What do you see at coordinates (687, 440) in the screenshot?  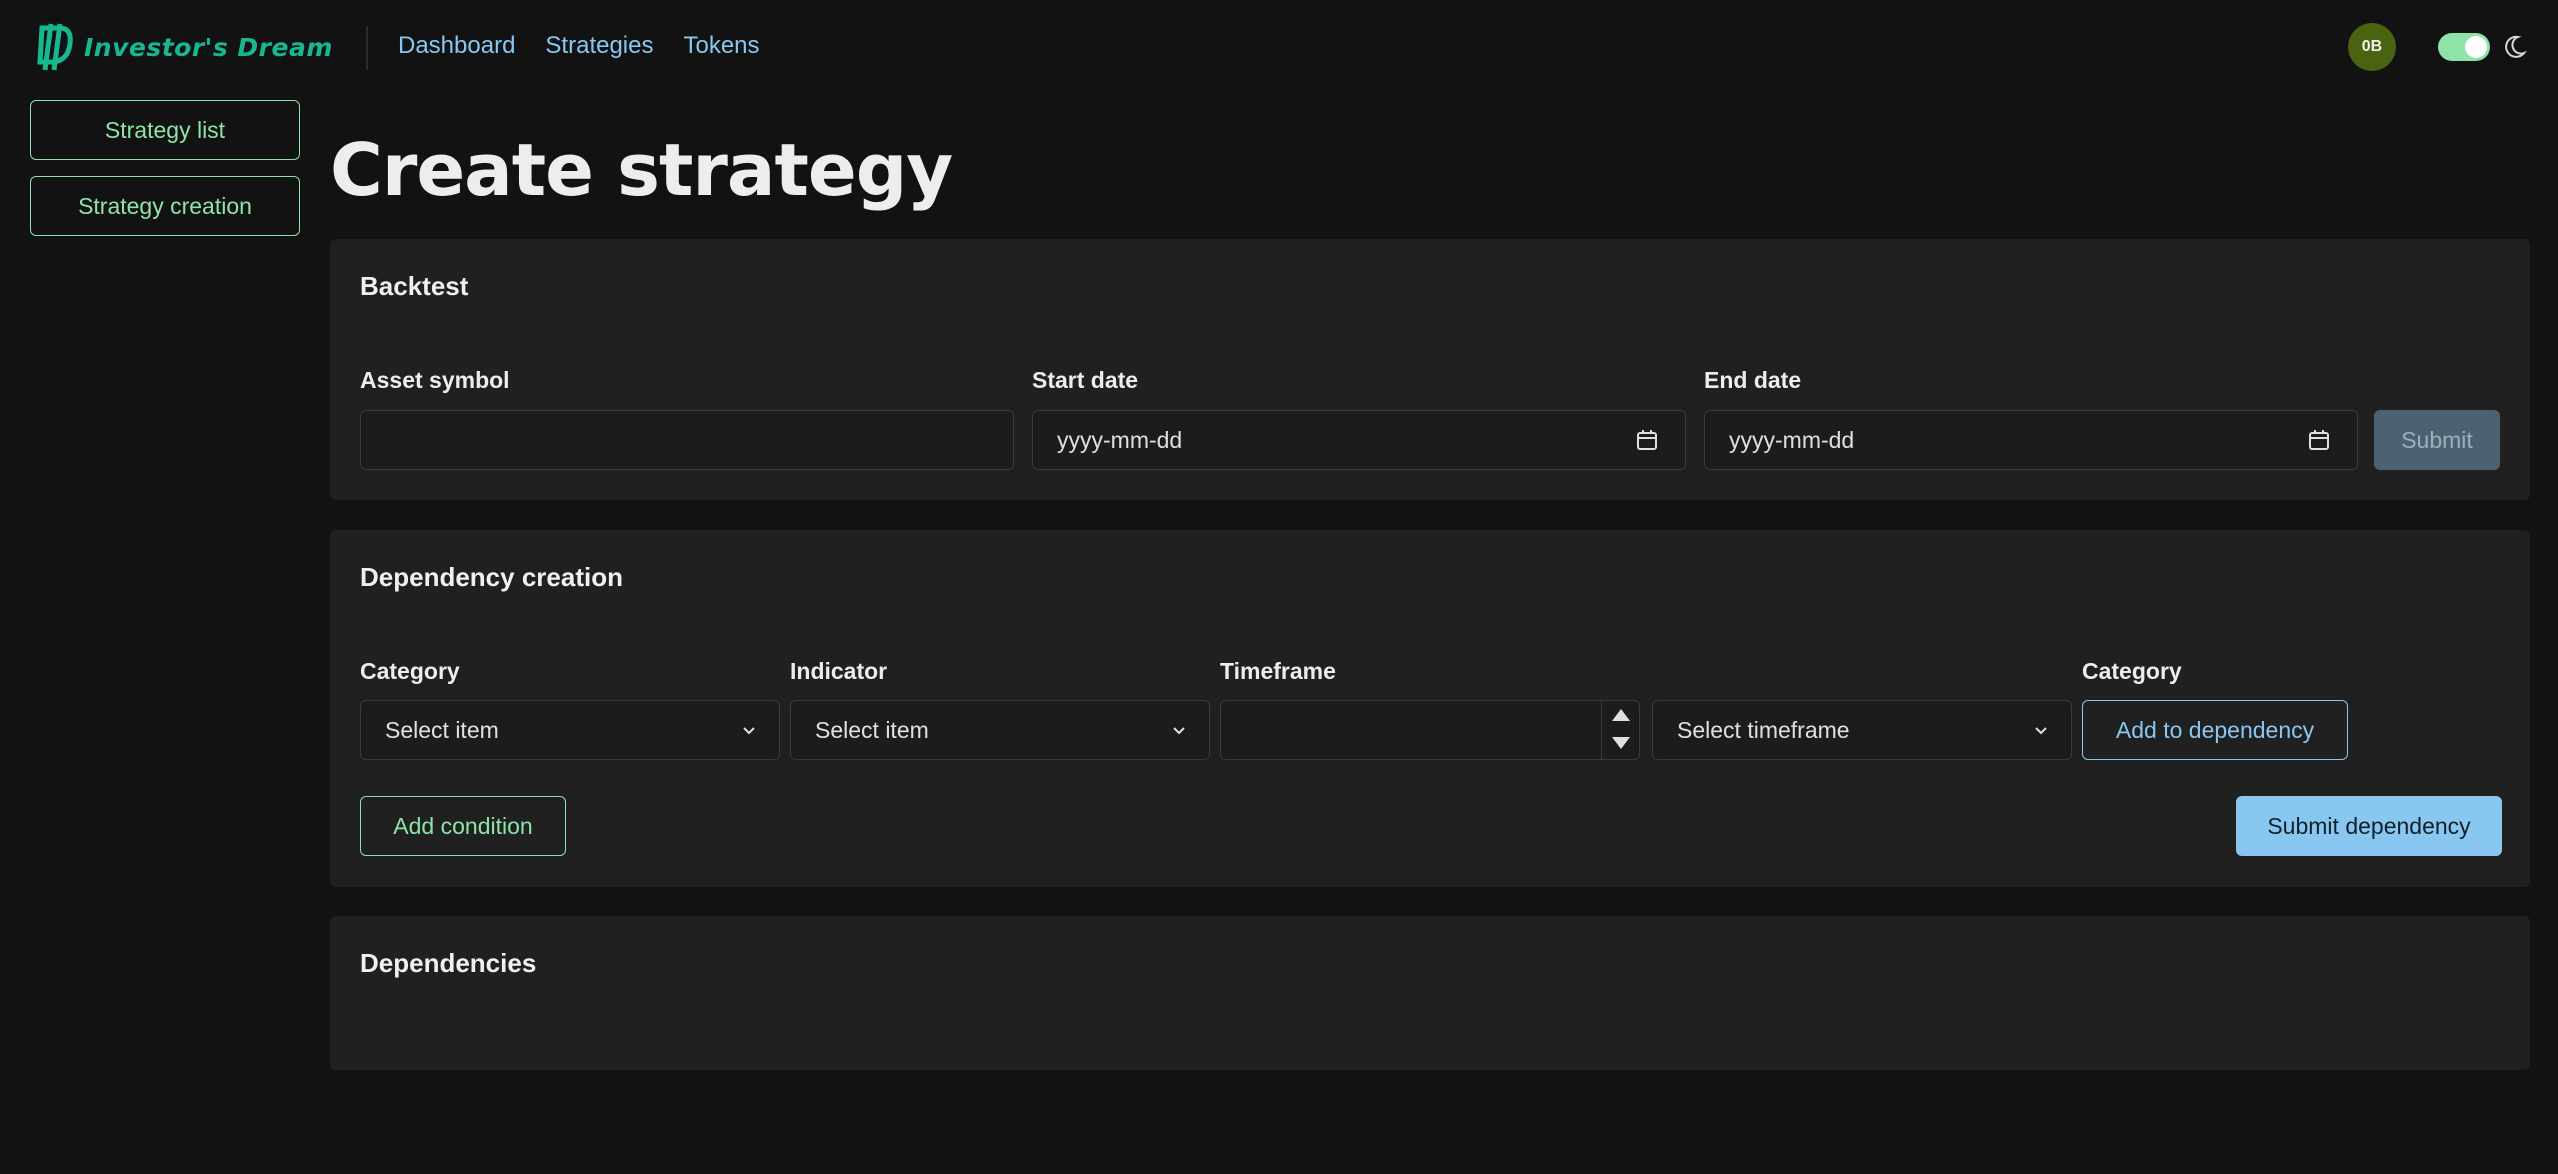 I see `asset-symbol-input` at bounding box center [687, 440].